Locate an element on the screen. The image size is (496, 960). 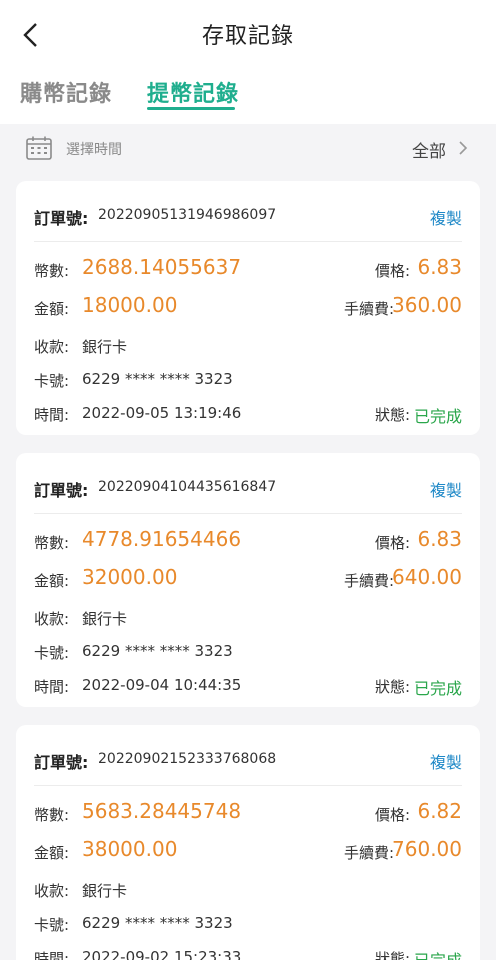
fee-value: 760.00 is located at coordinates (427, 849).